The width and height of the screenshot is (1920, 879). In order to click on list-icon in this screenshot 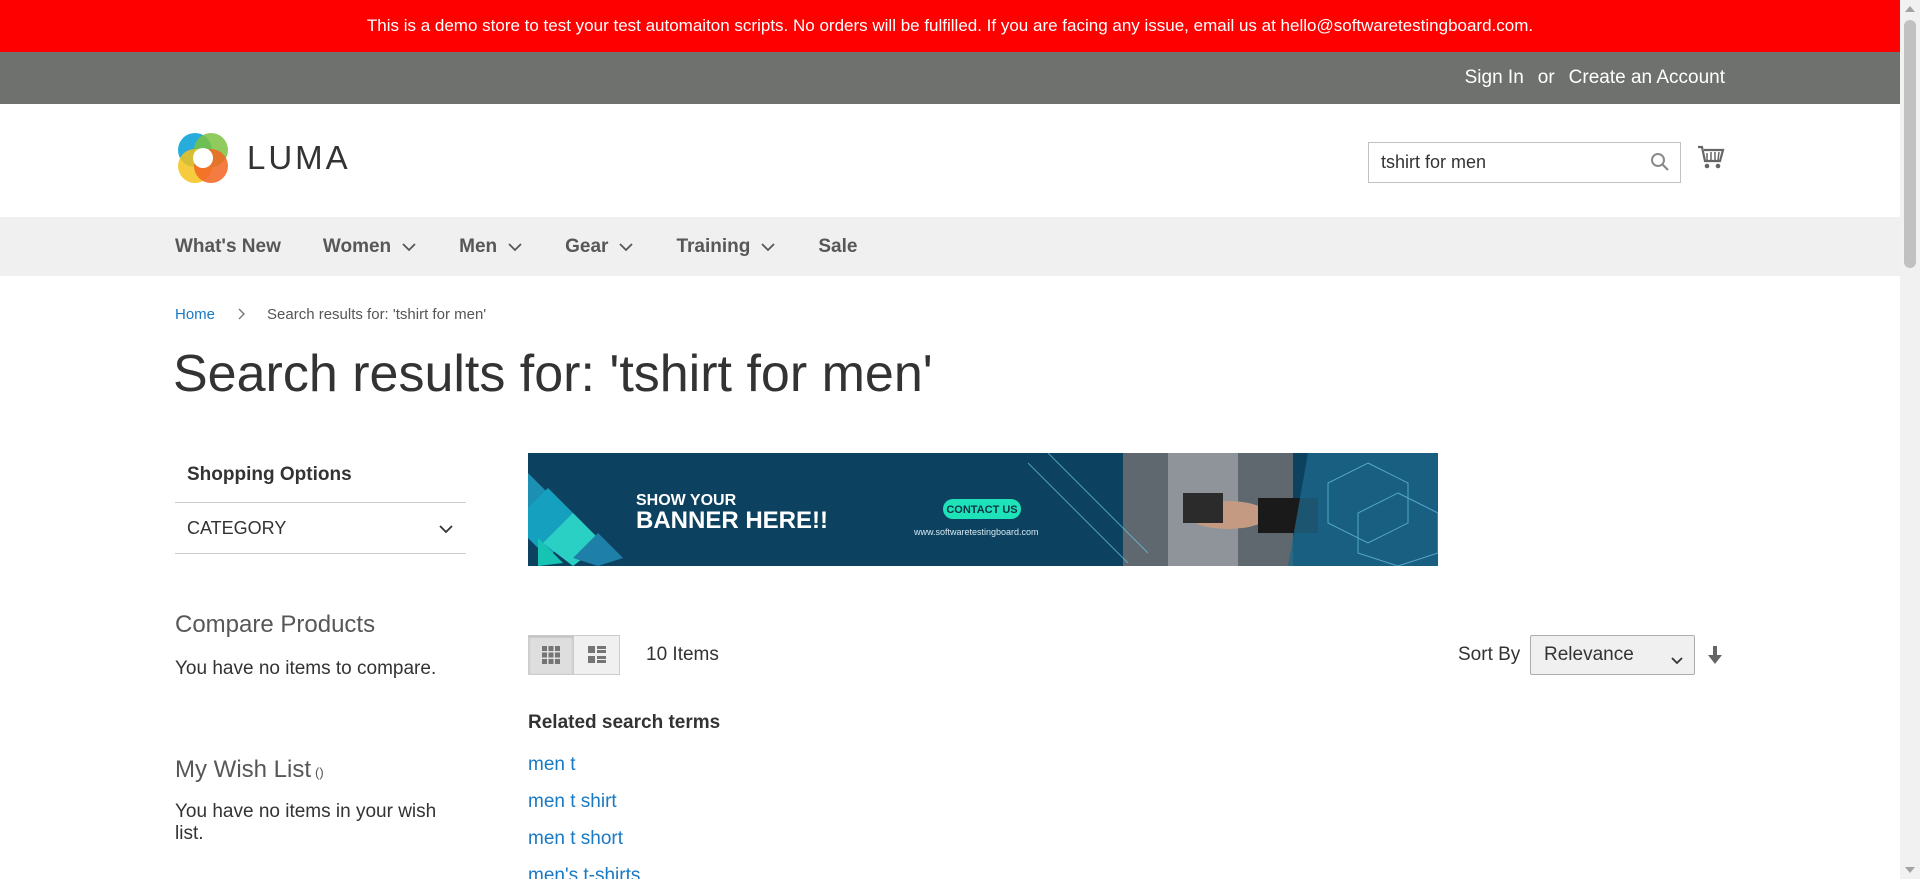, I will do `click(596, 654)`.